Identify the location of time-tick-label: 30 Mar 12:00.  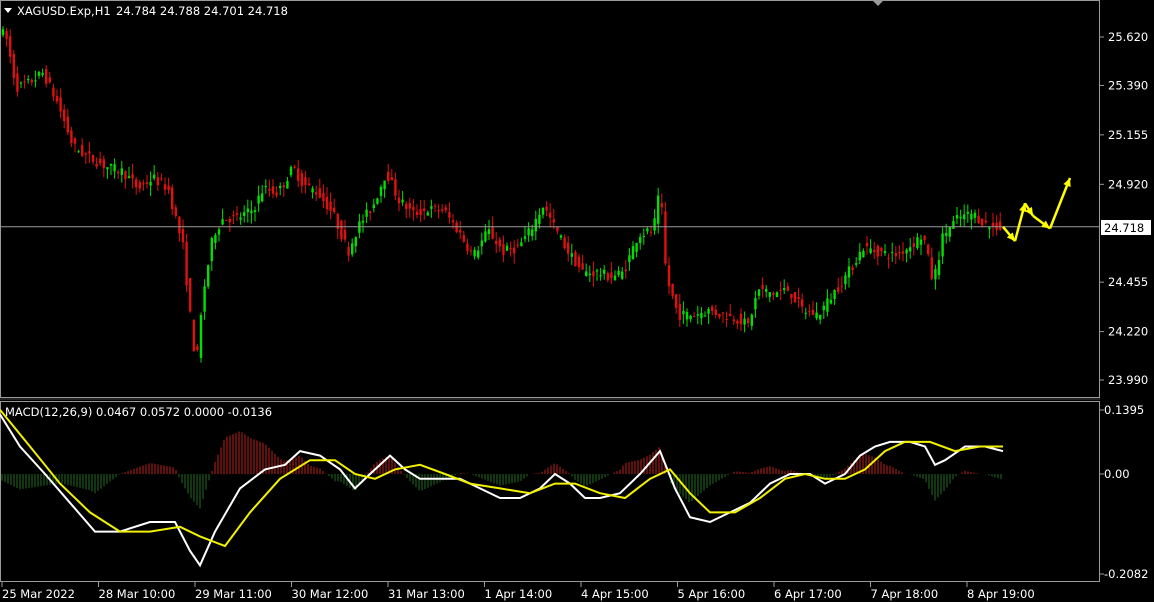
(330, 594).